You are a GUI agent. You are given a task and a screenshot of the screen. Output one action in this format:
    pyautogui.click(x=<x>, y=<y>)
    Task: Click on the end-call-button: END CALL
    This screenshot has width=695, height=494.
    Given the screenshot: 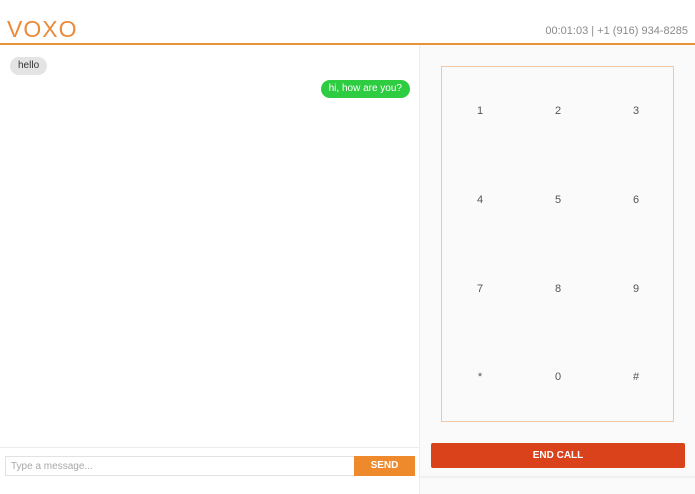 What is the action you would take?
    pyautogui.click(x=558, y=455)
    